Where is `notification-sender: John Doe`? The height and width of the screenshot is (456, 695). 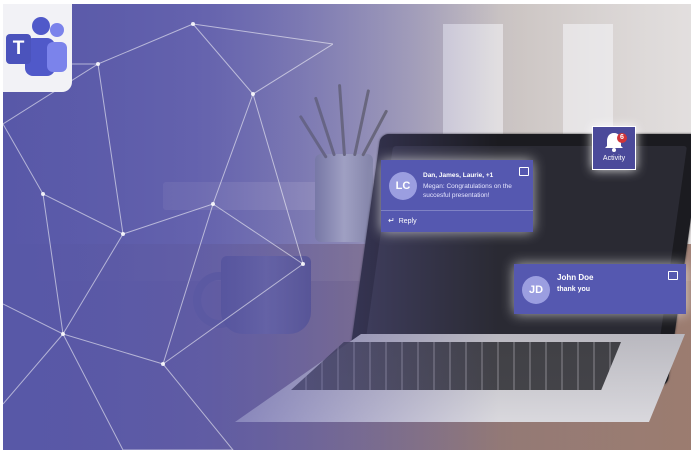
notification-sender: John Doe is located at coordinates (575, 277).